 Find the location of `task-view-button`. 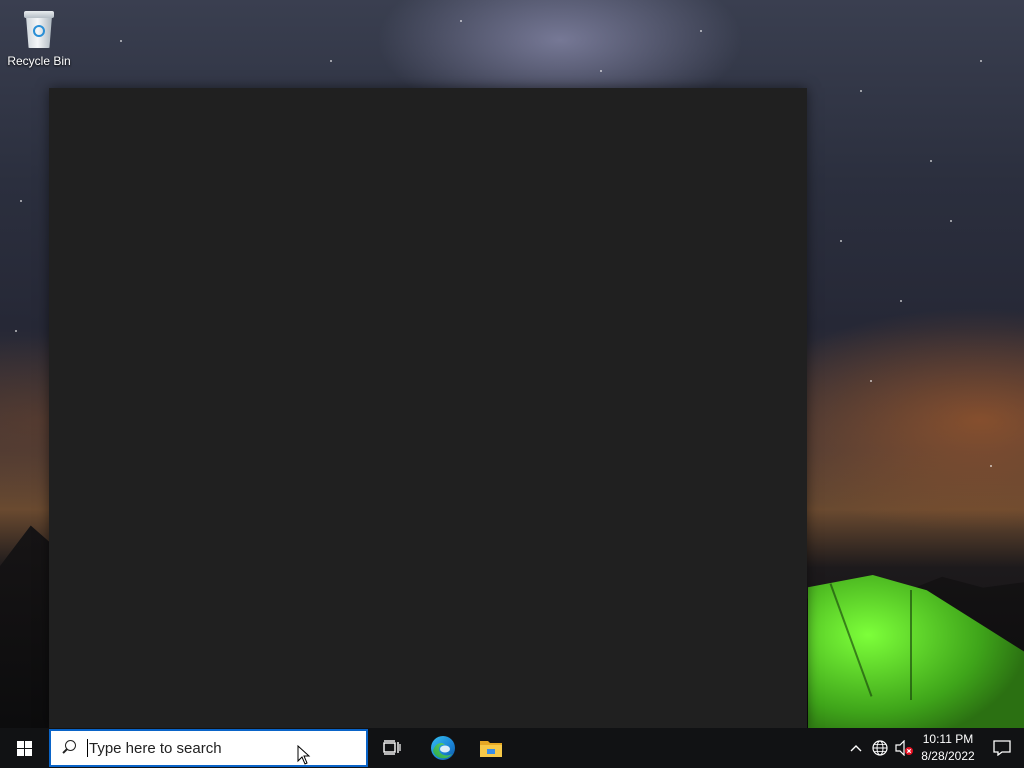

task-view-button is located at coordinates (392, 748).